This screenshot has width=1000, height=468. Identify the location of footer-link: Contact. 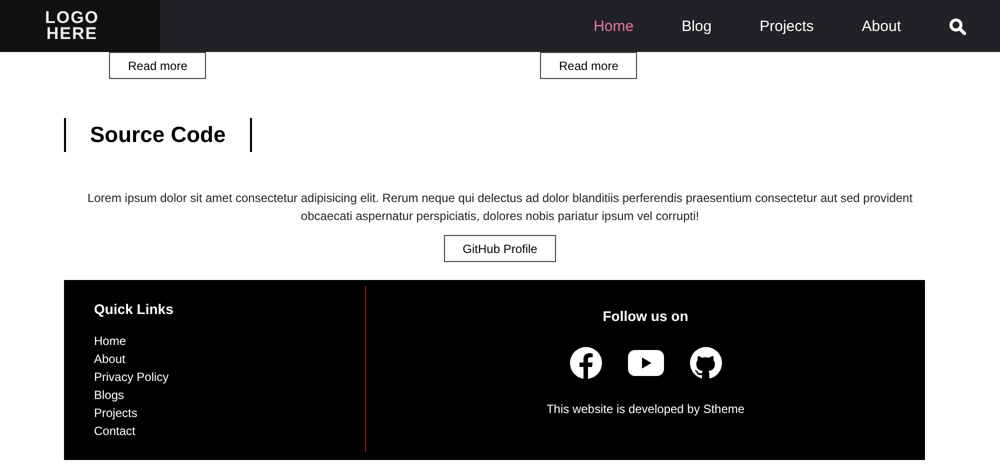
(115, 431).